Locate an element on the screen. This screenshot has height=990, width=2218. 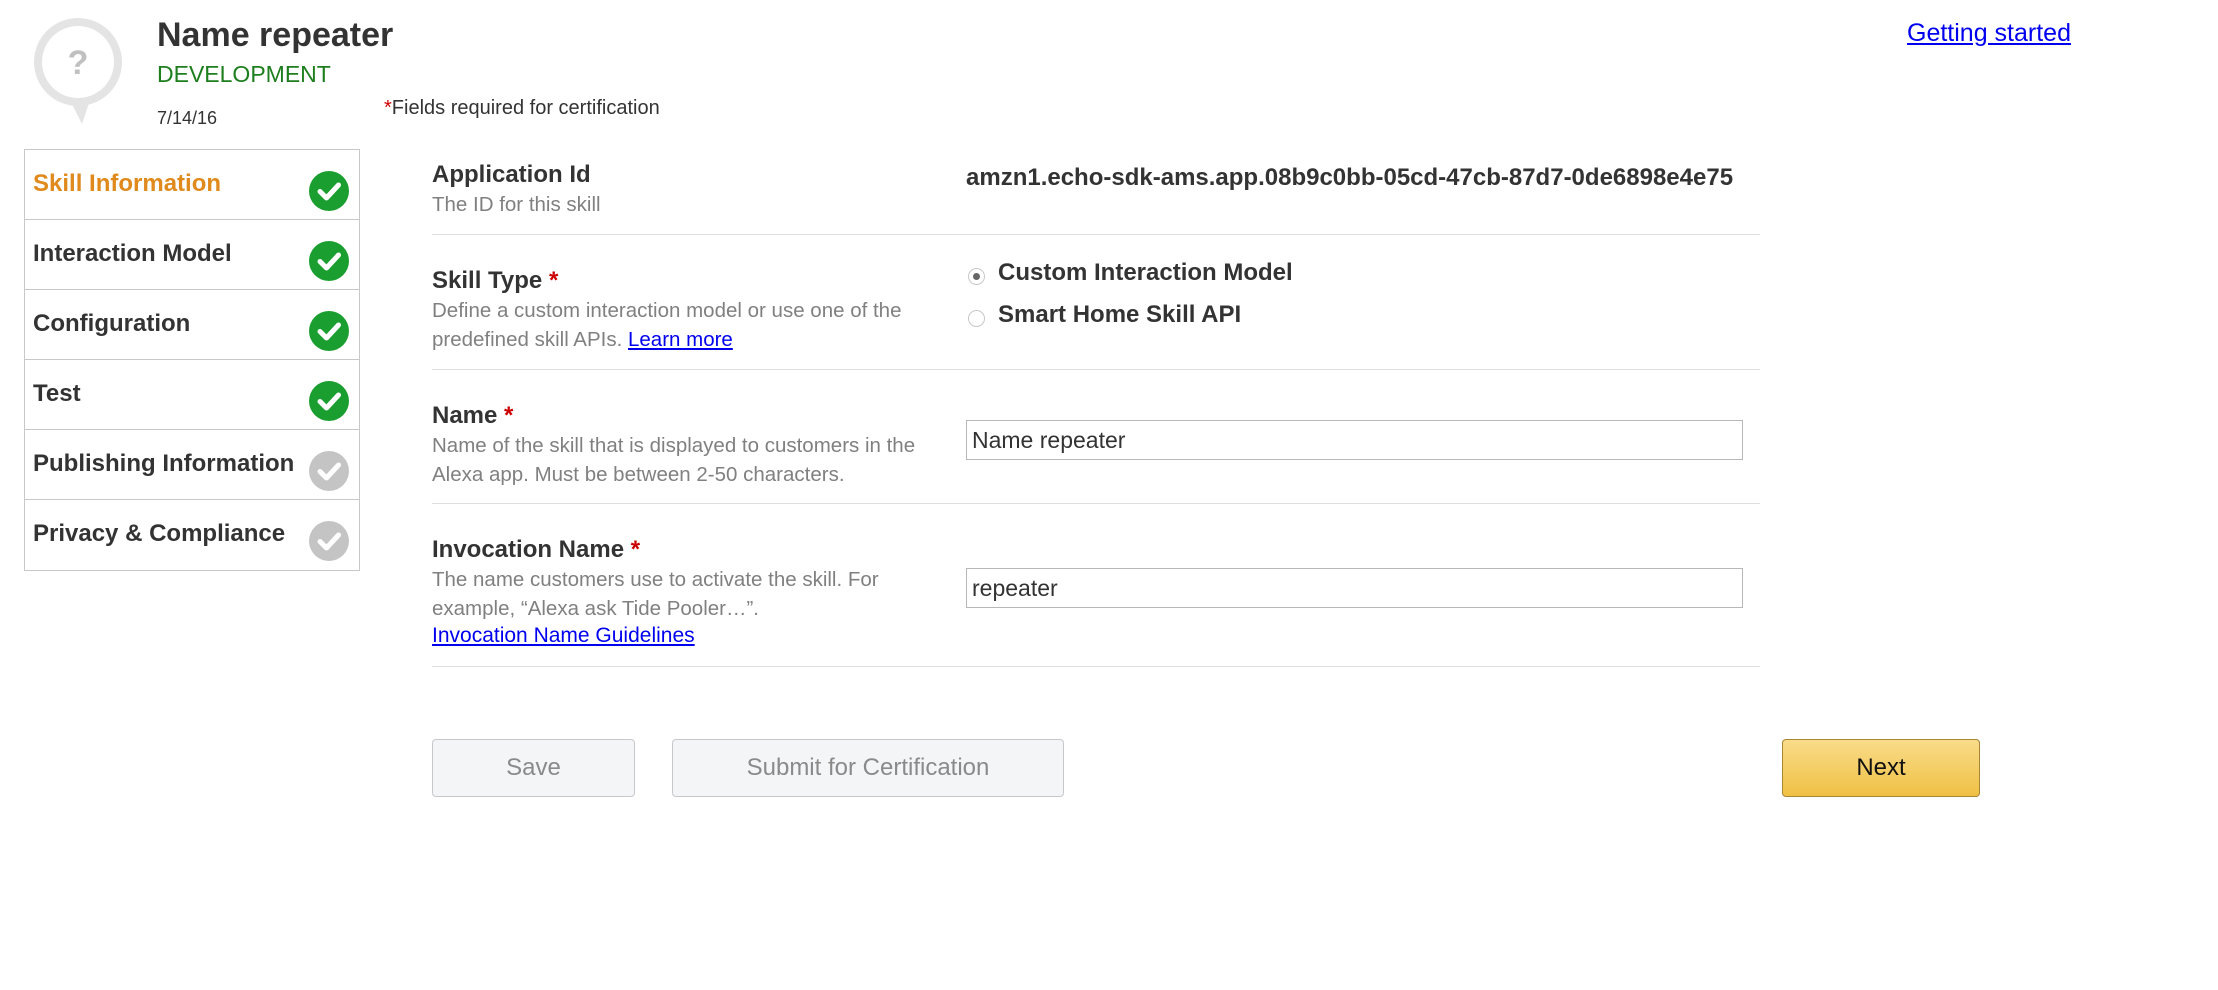
invocation-name-input is located at coordinates (1354, 588).